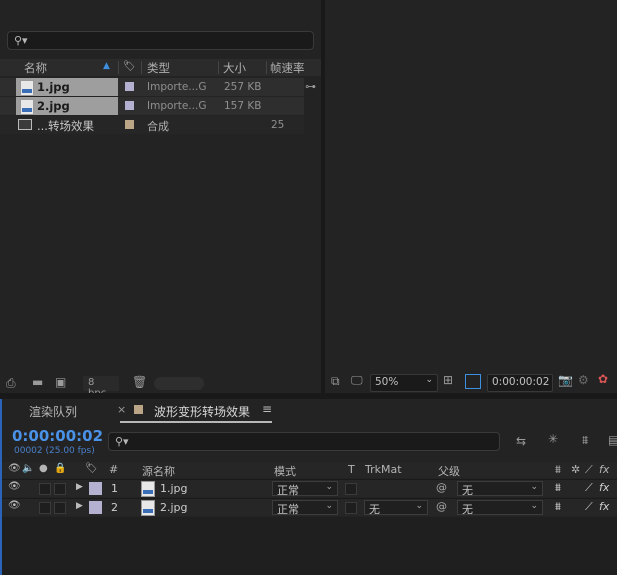 This screenshot has height=575, width=617. What do you see at coordinates (603, 379) in the screenshot?
I see `color-channels-icon: ✿` at bounding box center [603, 379].